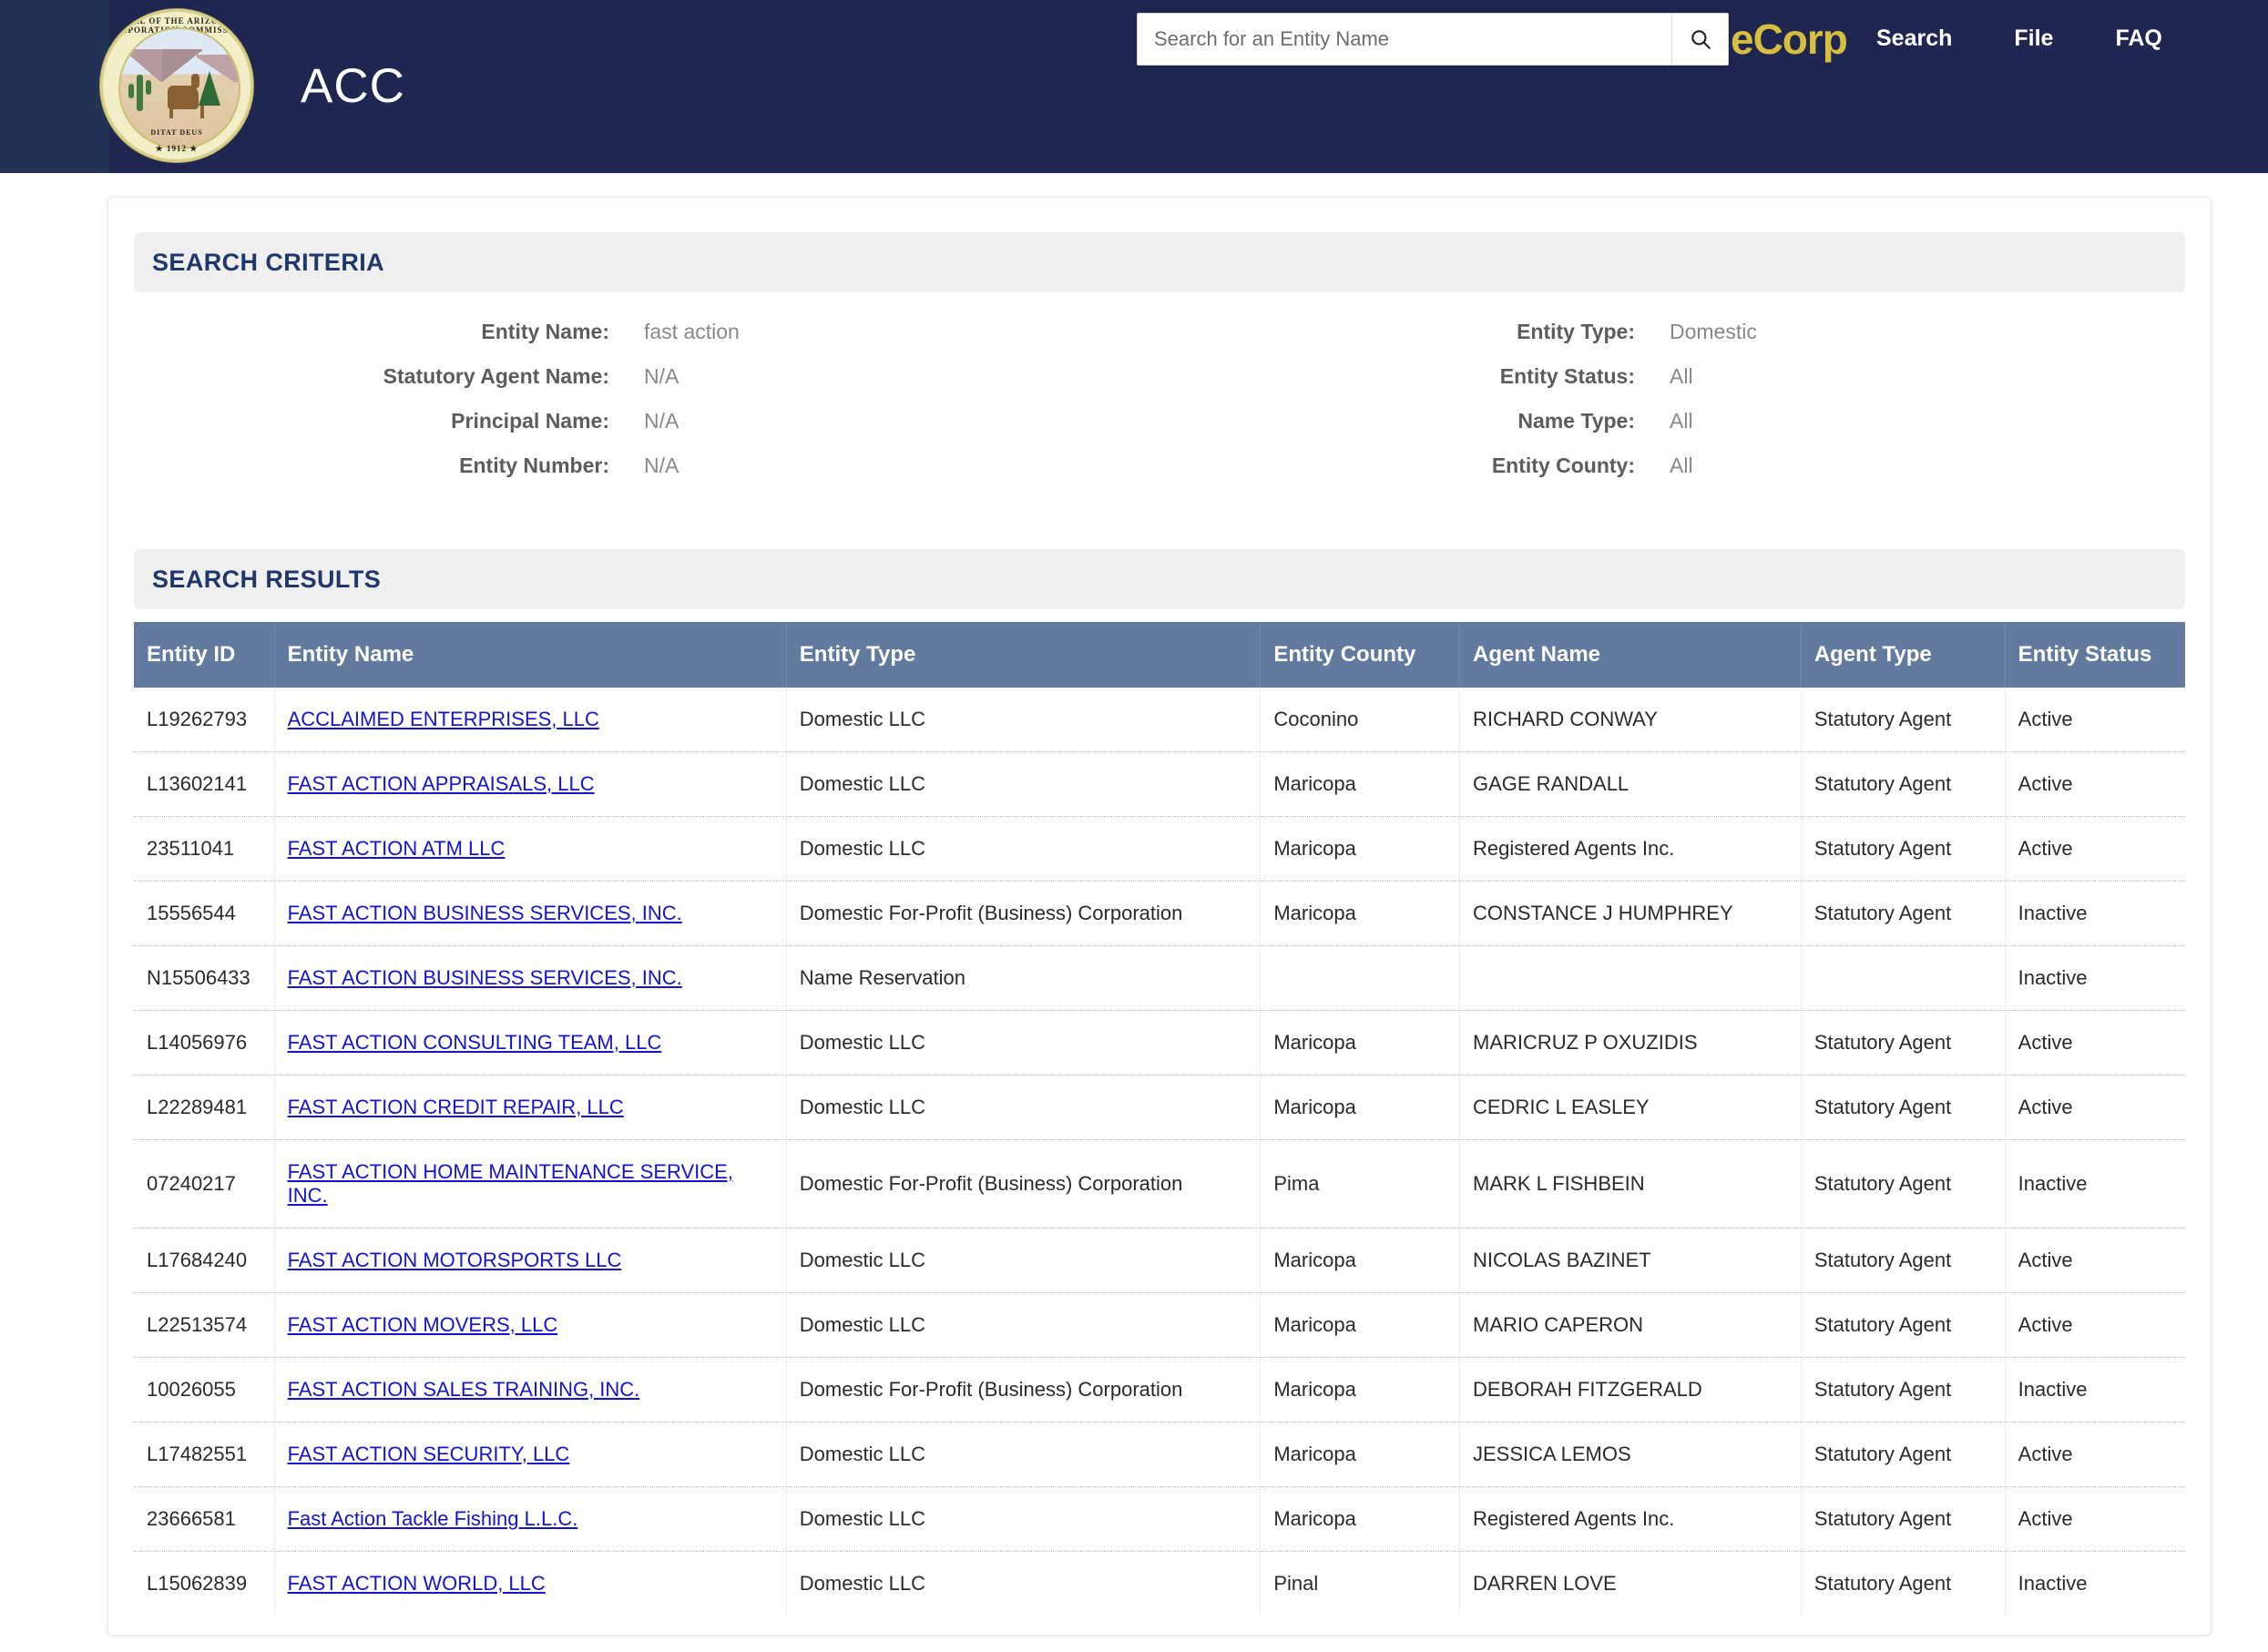  What do you see at coordinates (534, 466) in the screenshot?
I see `criteria-label: Entity Number:` at bounding box center [534, 466].